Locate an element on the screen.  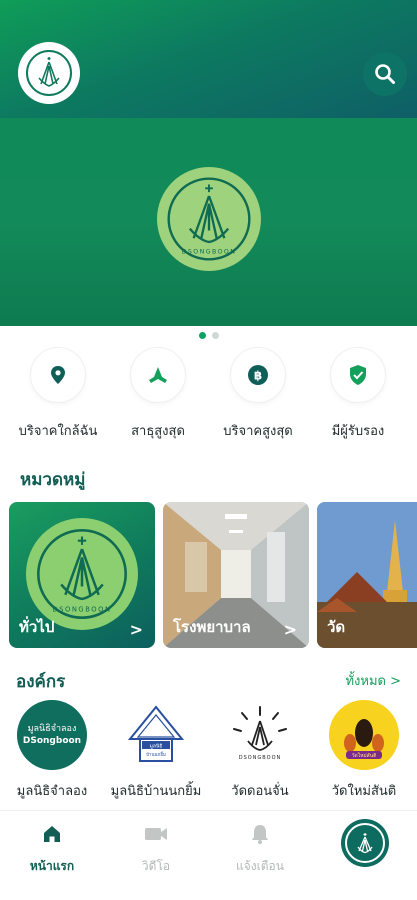
quick-action-top-sathu: สาธุสูงสุด is located at coordinates (158, 394).